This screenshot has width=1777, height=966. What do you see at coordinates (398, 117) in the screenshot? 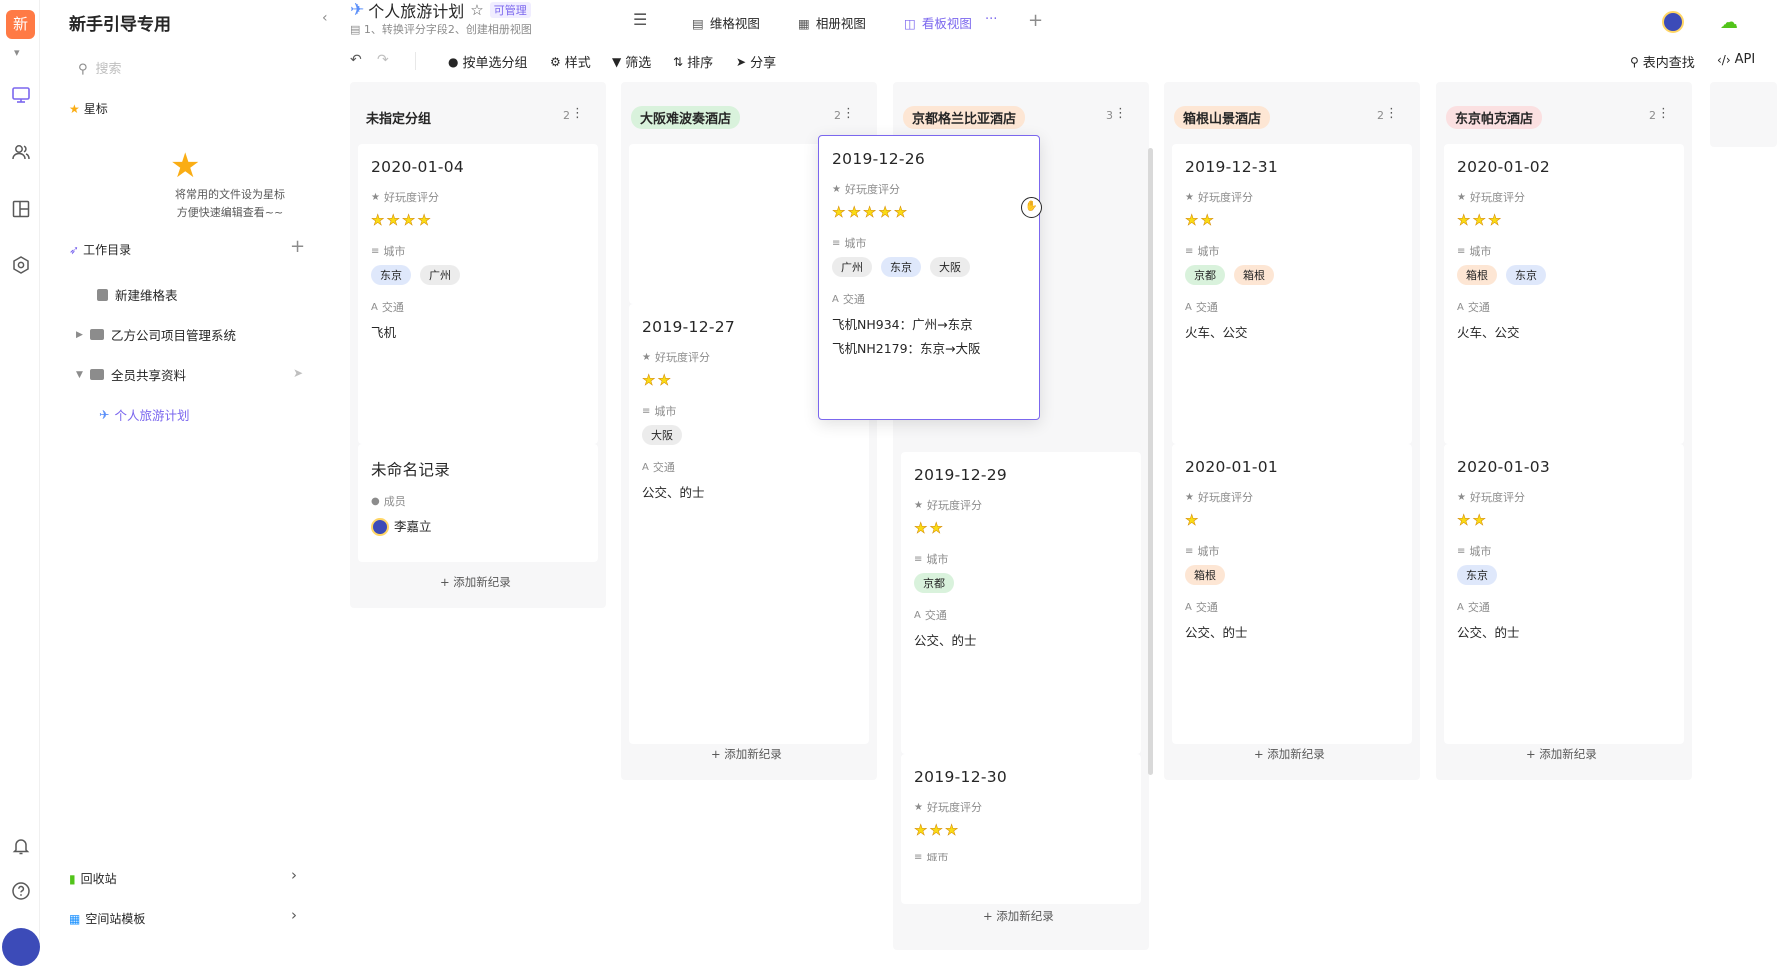
I see `column-title: 未指定分组` at bounding box center [398, 117].